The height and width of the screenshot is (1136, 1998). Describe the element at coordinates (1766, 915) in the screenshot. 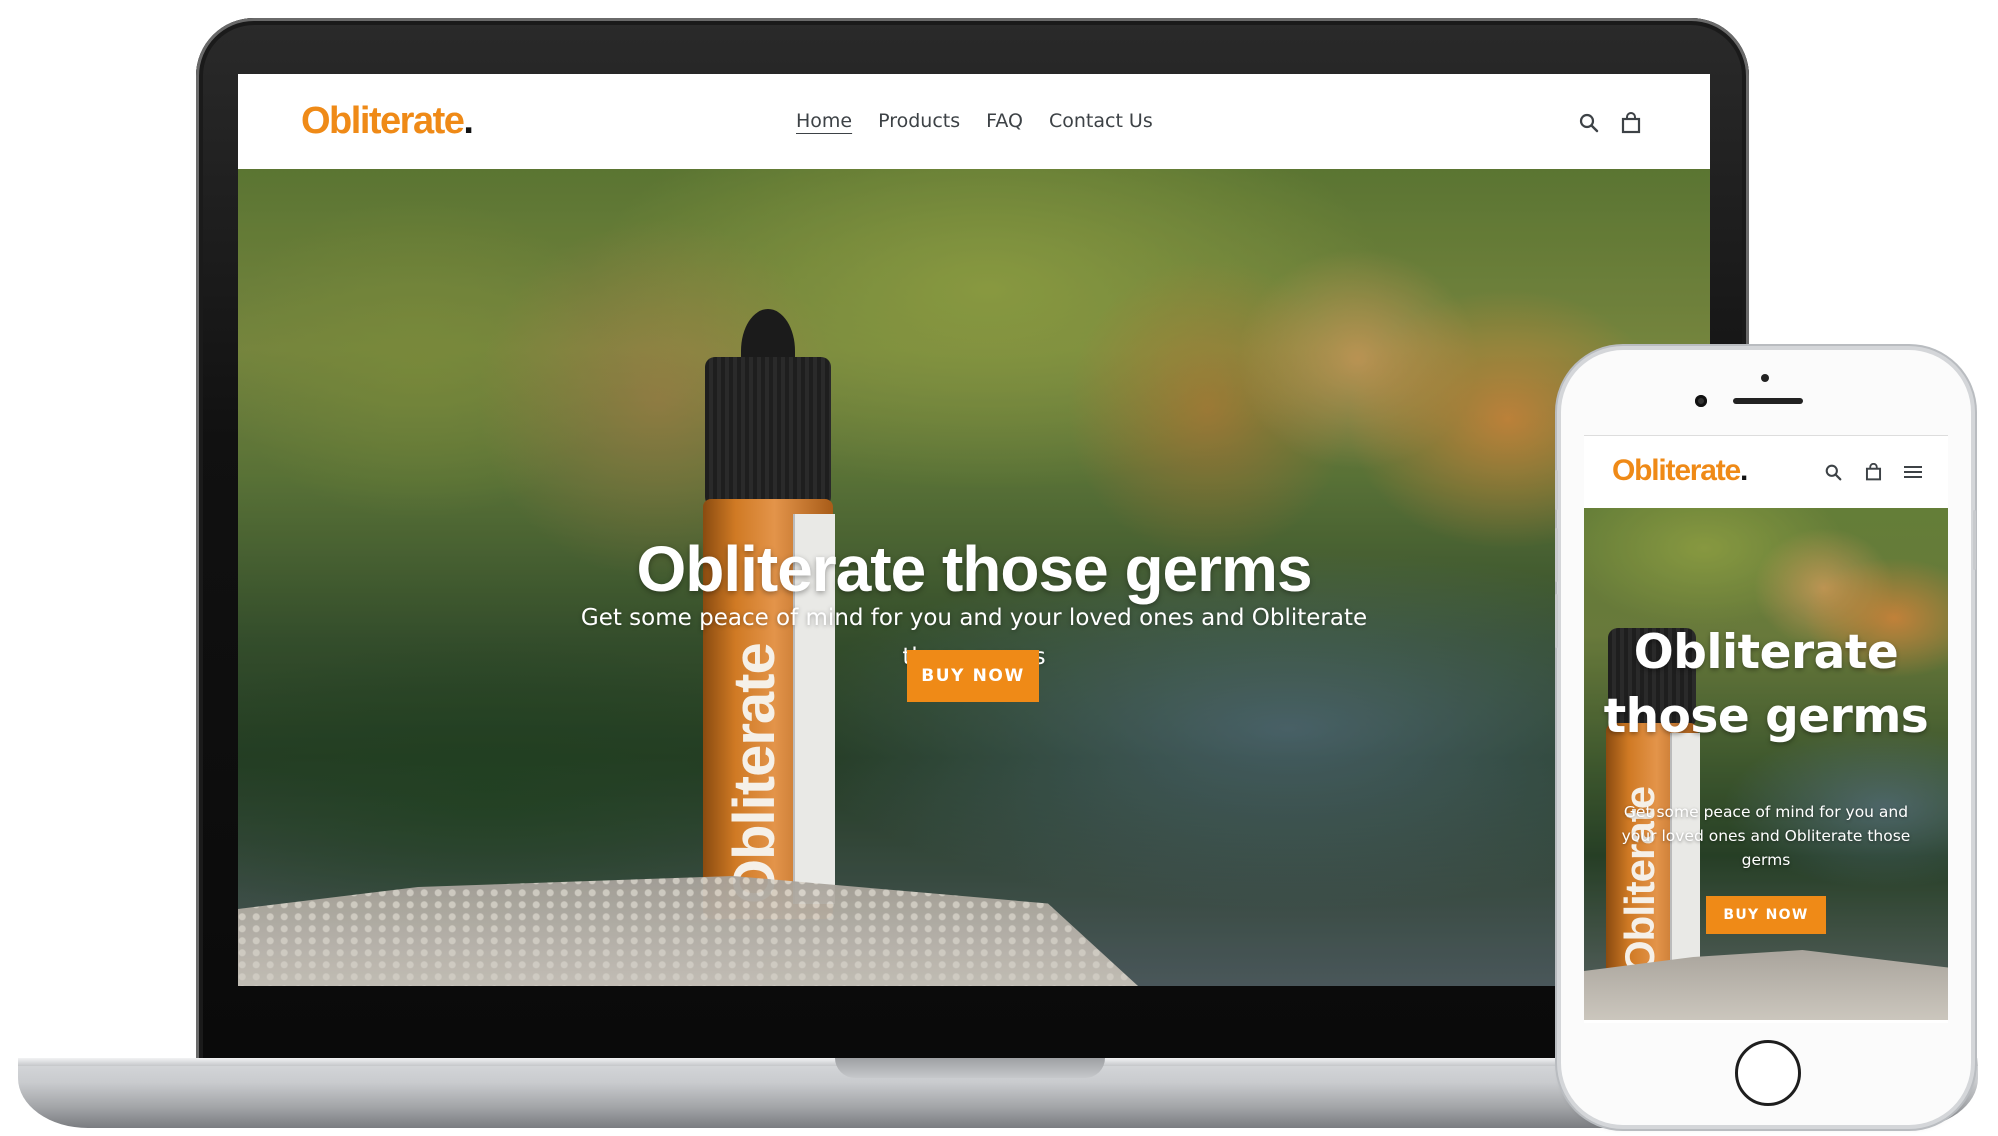

I see `mobile-buy-now-button: BUY NOW` at that location.